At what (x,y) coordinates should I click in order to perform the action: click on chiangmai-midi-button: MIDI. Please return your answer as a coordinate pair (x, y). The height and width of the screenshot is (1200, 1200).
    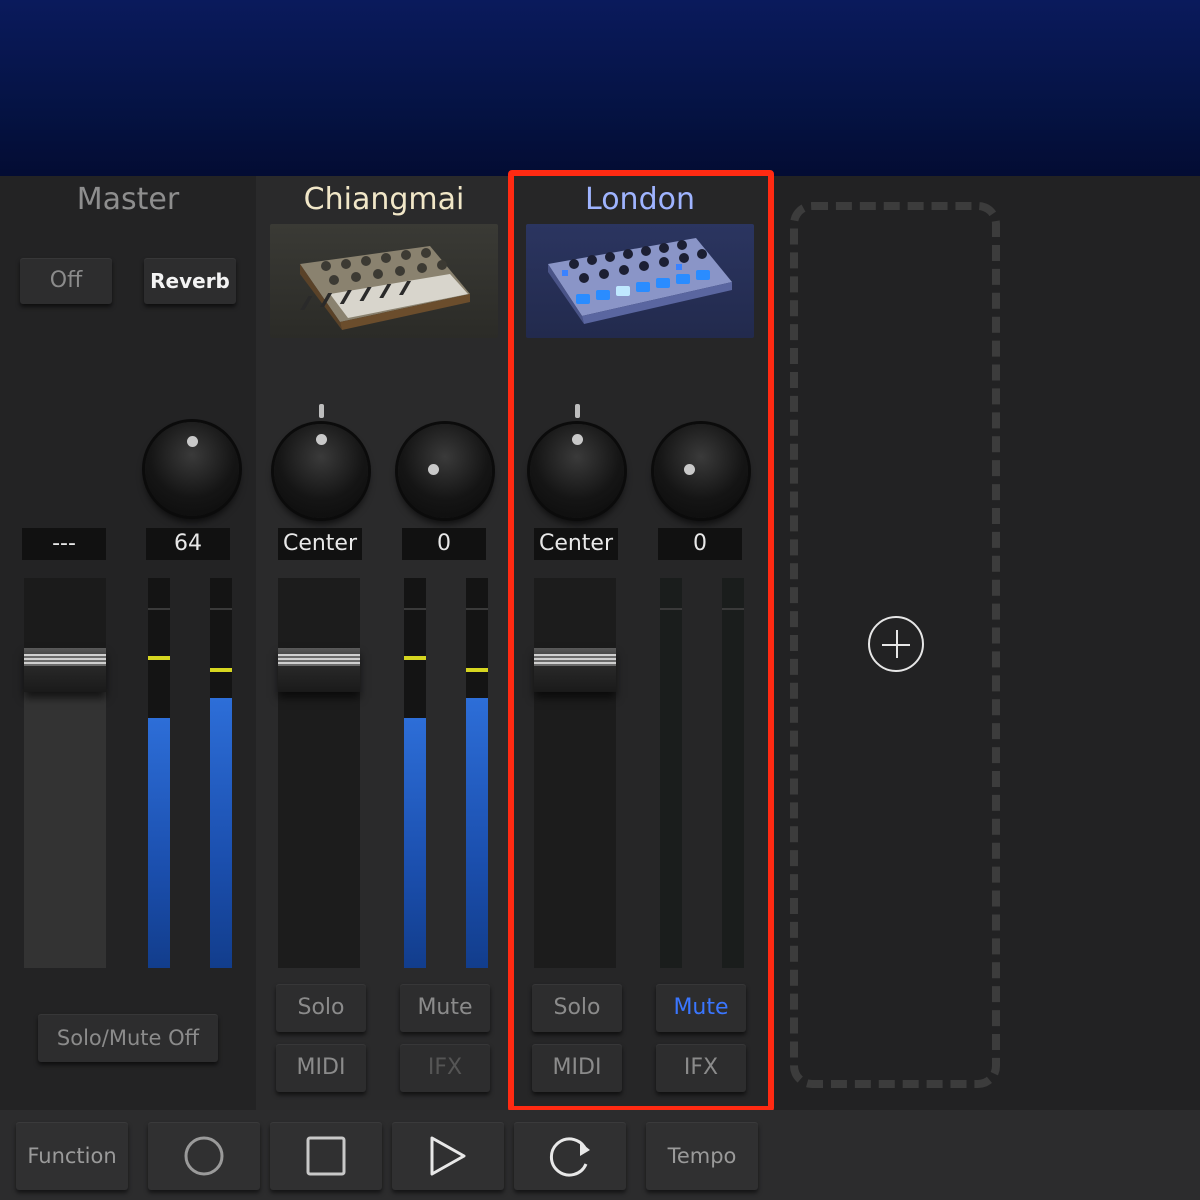
    Looking at the image, I should click on (321, 1068).